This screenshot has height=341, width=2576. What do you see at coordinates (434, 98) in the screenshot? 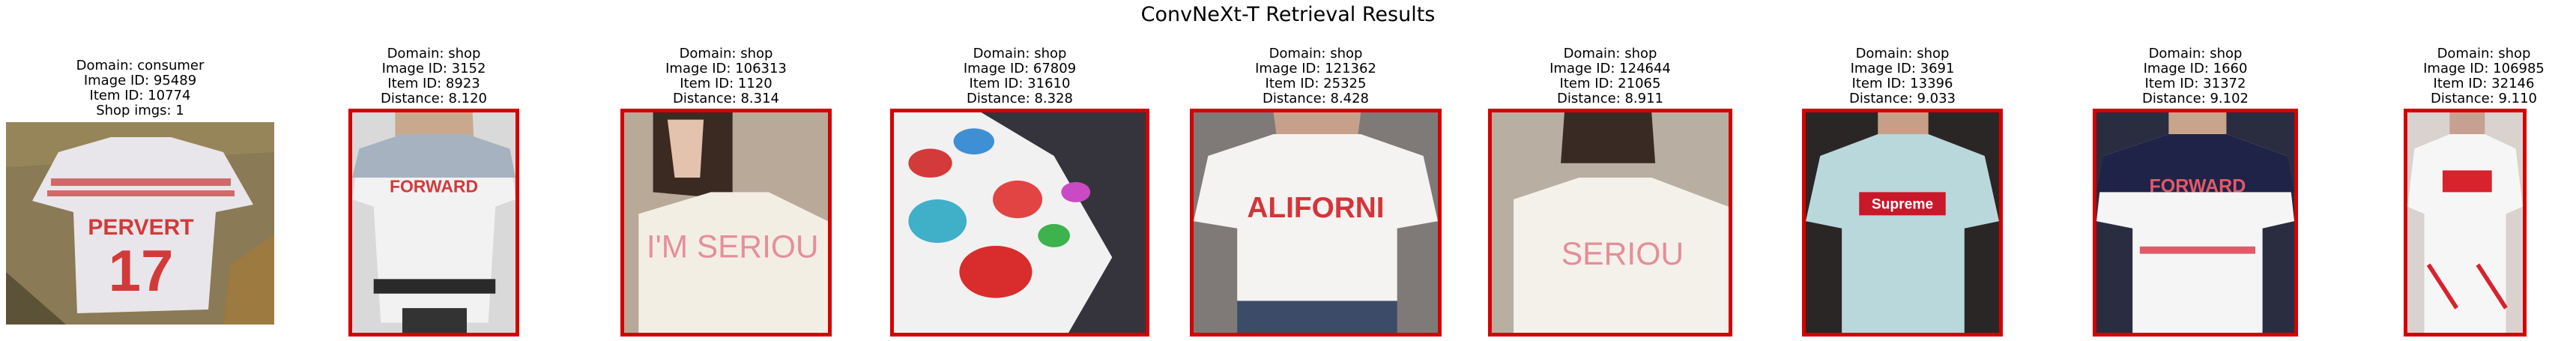
I see `result-distance: Distance: 8.120` at bounding box center [434, 98].